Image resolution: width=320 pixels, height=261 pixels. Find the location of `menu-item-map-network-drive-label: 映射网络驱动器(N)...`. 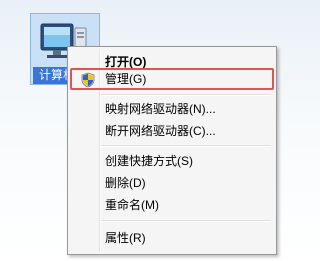

menu-item-map-network-drive-label: 映射网络驱动器(N)... is located at coordinates (160, 109).